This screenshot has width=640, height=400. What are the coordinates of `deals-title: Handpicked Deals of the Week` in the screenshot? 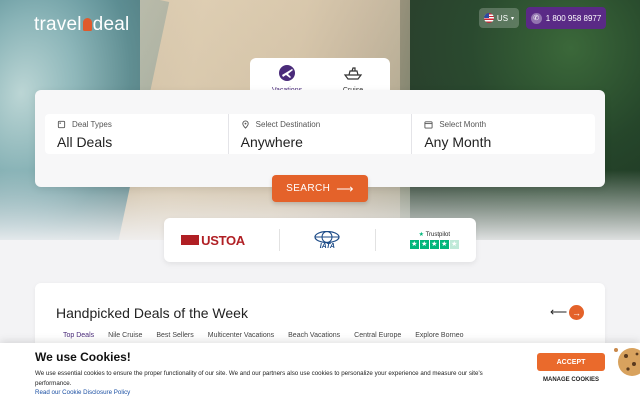 It's located at (152, 313).